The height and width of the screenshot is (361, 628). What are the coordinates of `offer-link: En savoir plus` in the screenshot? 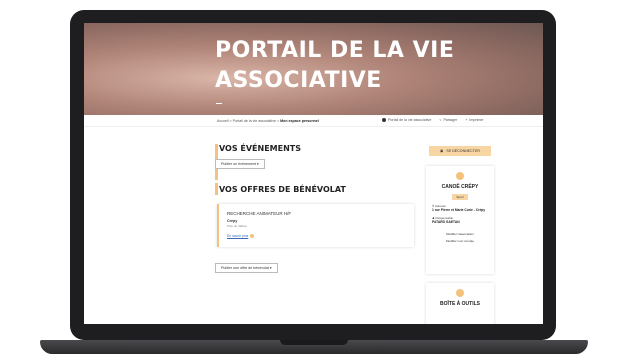 It's located at (241, 236).